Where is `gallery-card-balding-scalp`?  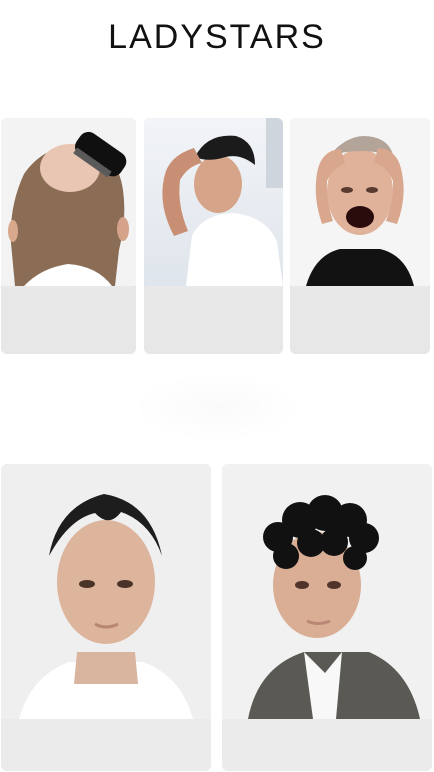 gallery-card-balding-scalp is located at coordinates (68, 236).